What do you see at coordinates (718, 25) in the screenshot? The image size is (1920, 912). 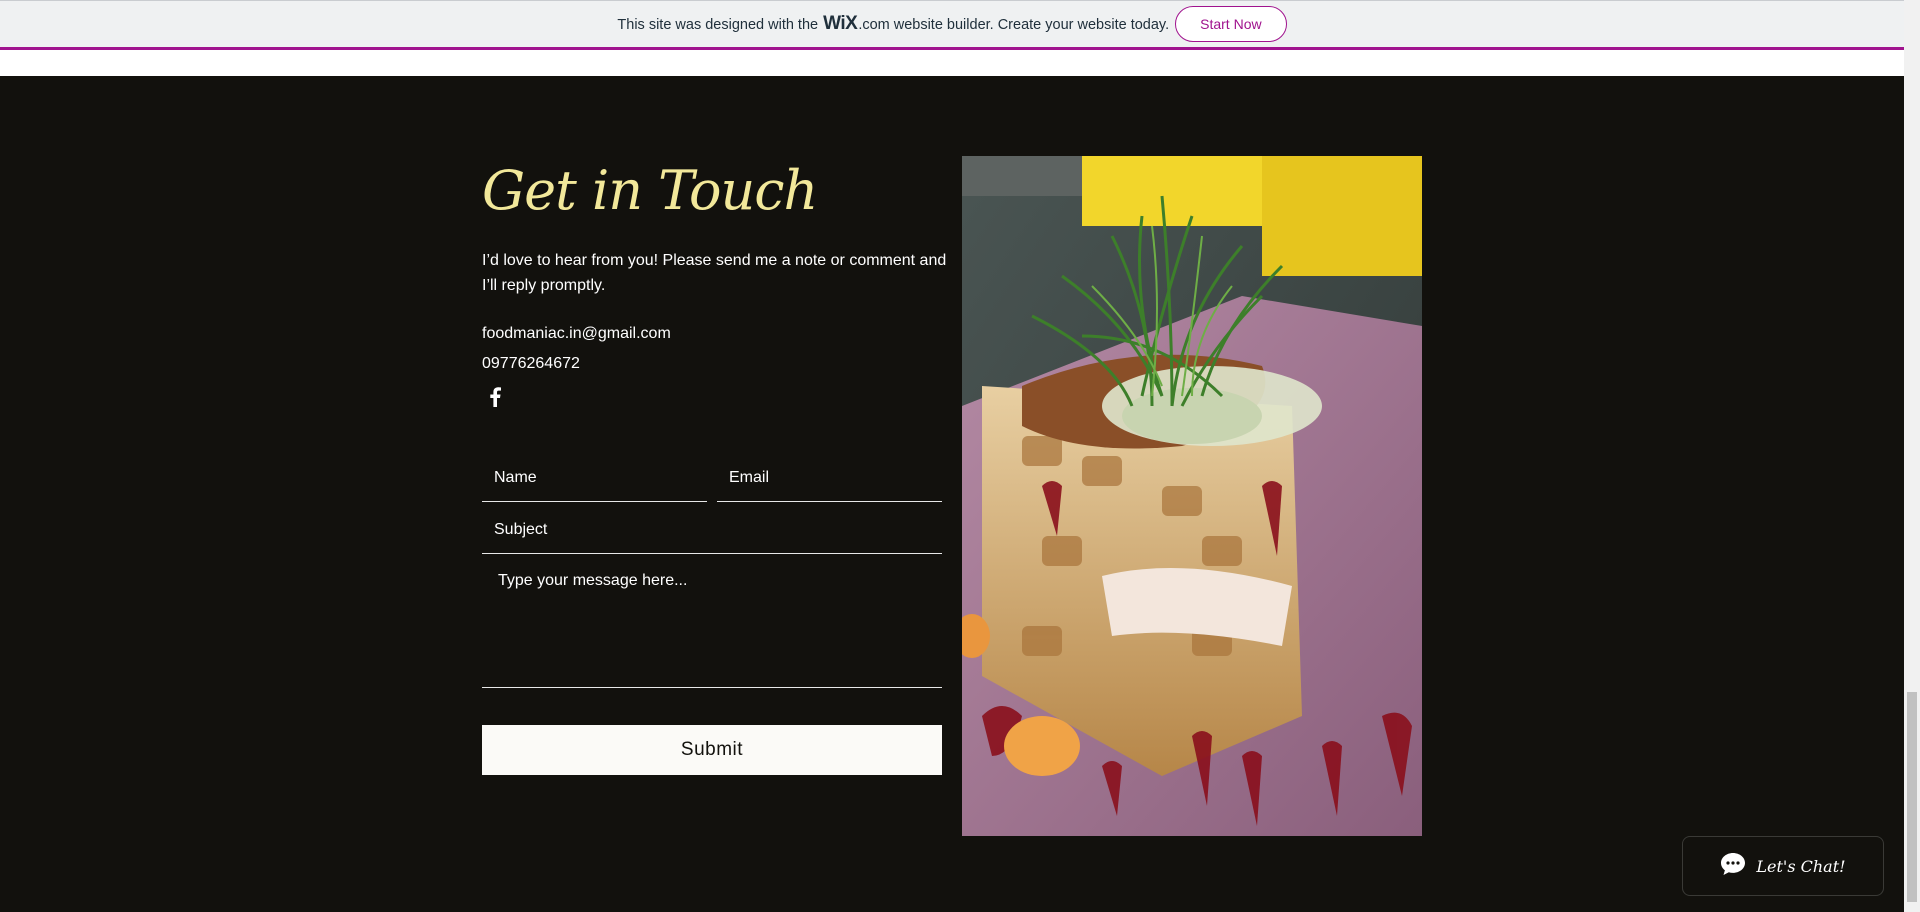 I see `banner-text-before: This site was designed with the` at bounding box center [718, 25].